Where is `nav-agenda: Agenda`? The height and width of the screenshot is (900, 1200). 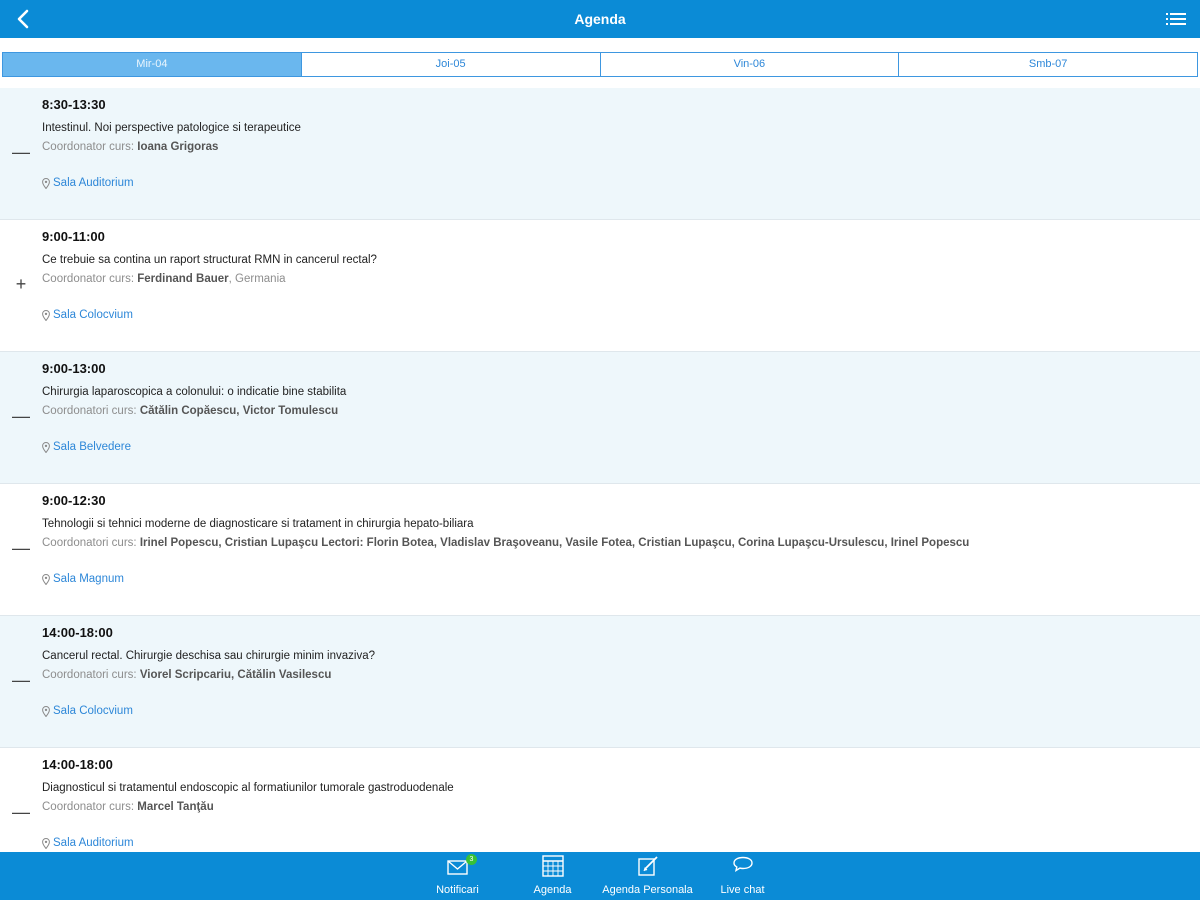 nav-agenda: Agenda is located at coordinates (552, 876).